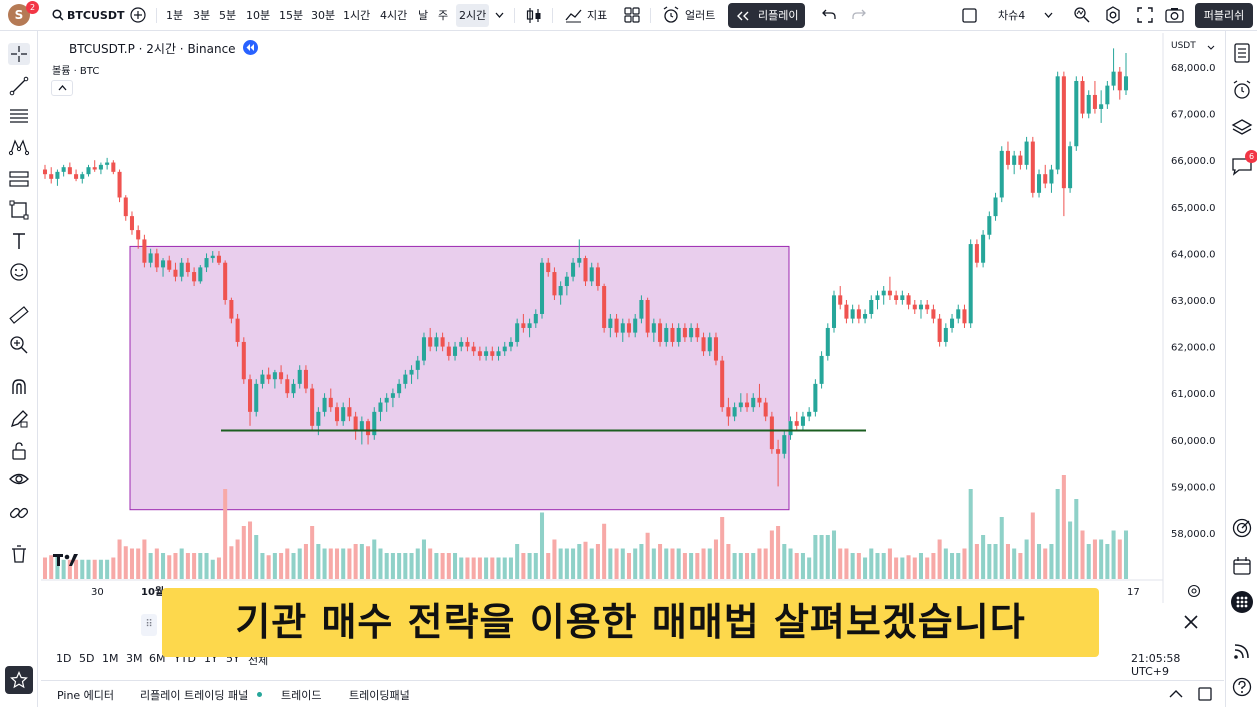  What do you see at coordinates (1193, 68) in the screenshot?
I see `price-tick-label: 68,000.0` at bounding box center [1193, 68].